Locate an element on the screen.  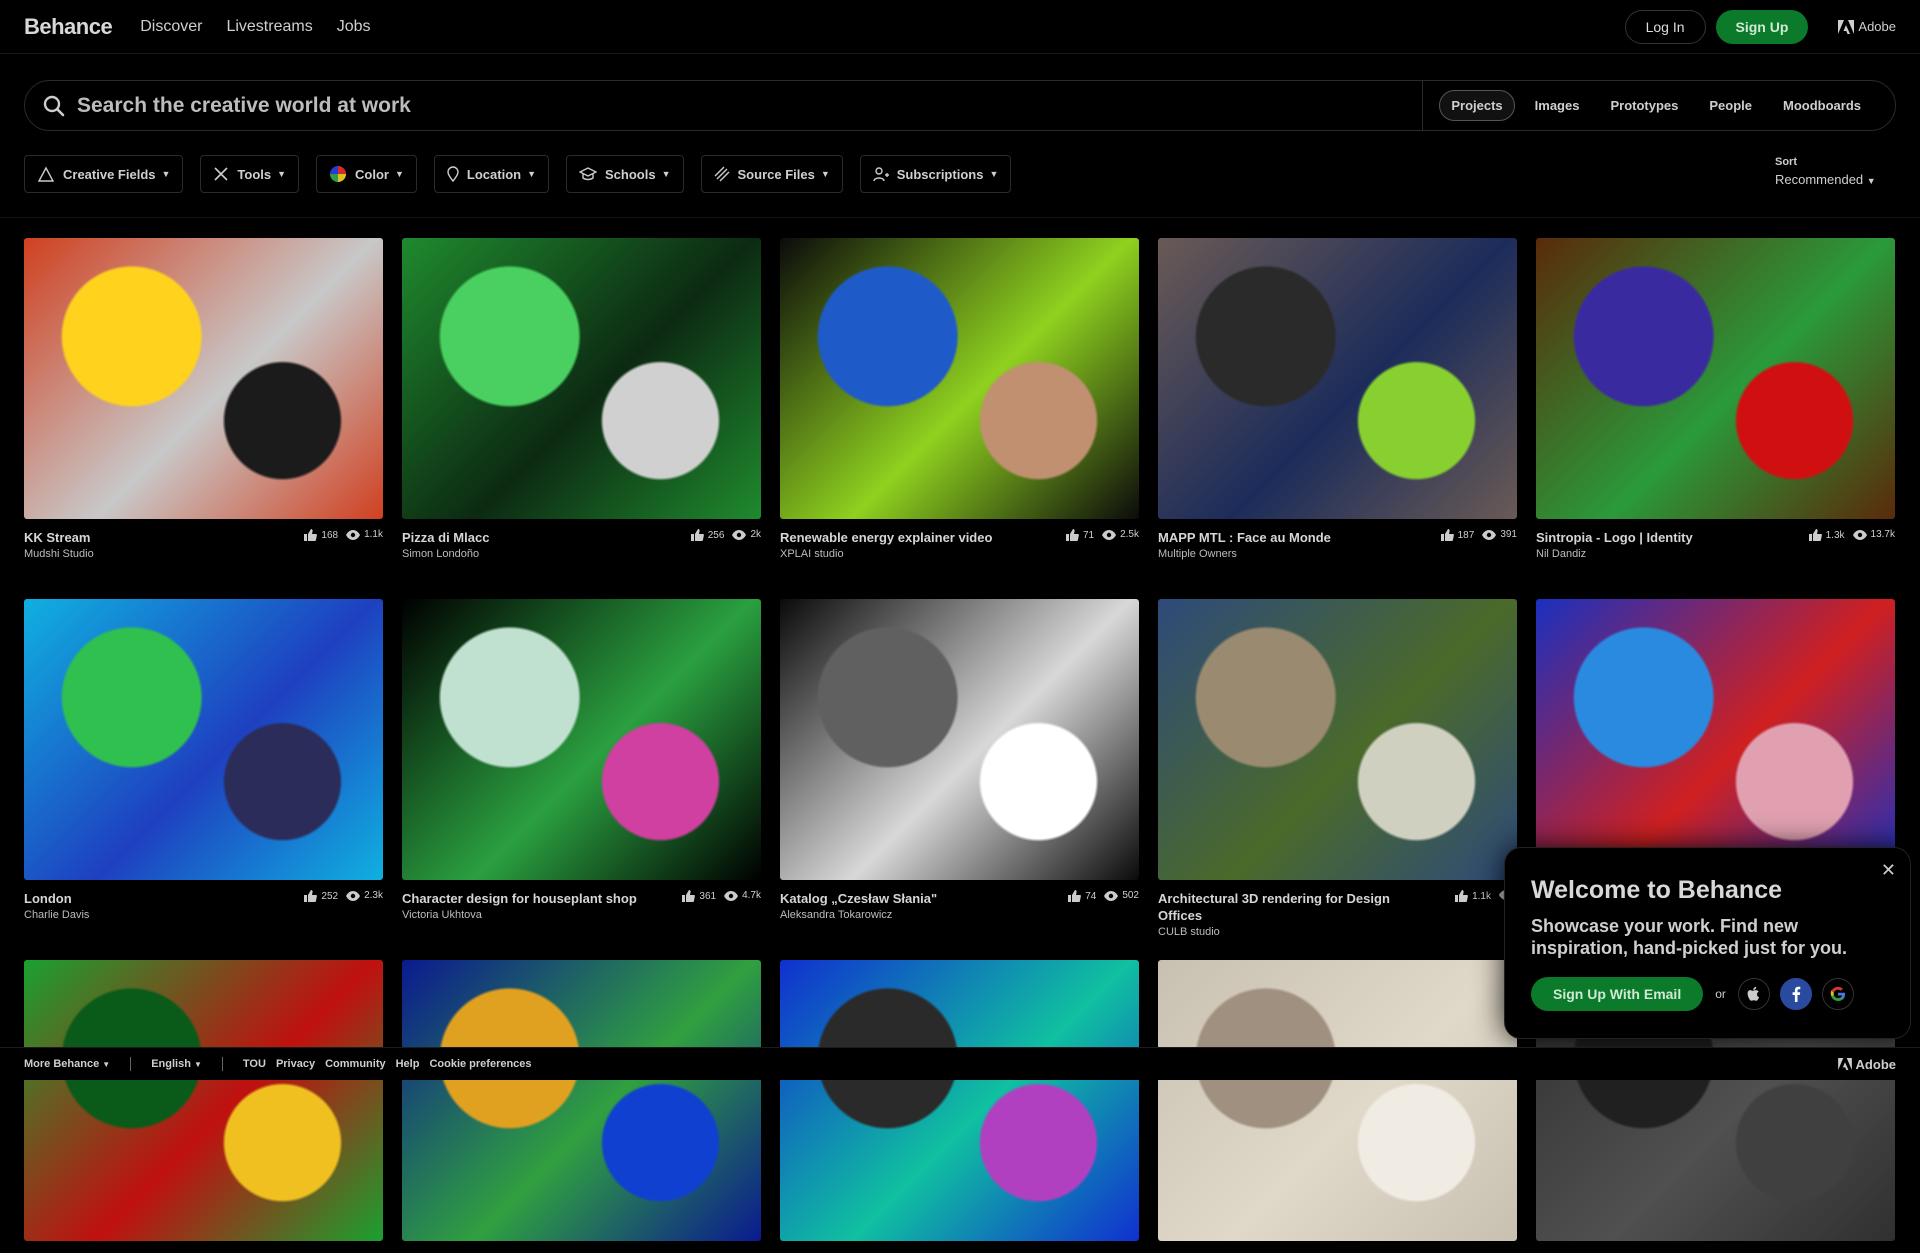
more-behance-dropdown: More Behance ▼ is located at coordinates (67, 1064).